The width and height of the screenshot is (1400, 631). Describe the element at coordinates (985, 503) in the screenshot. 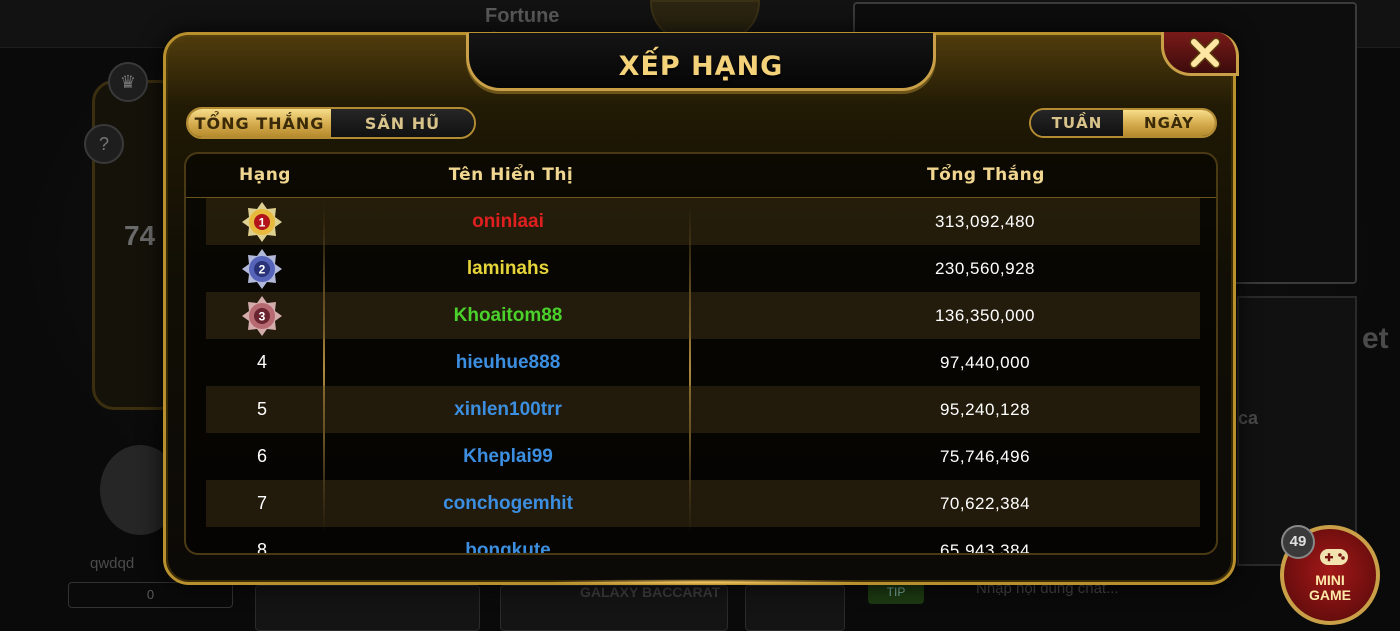

I see `total-wins: 70,622,384` at that location.